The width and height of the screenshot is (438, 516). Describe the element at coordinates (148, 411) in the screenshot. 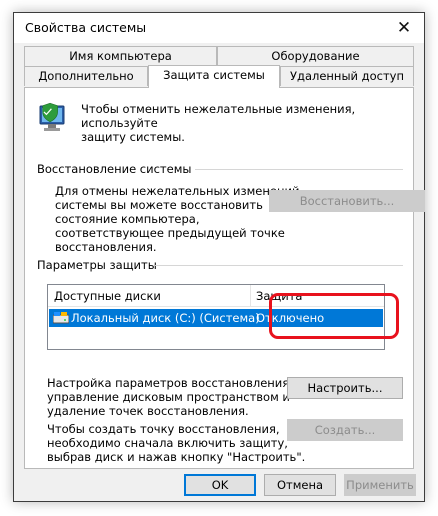

I see `configure-line: удаление точек восстановления.` at that location.